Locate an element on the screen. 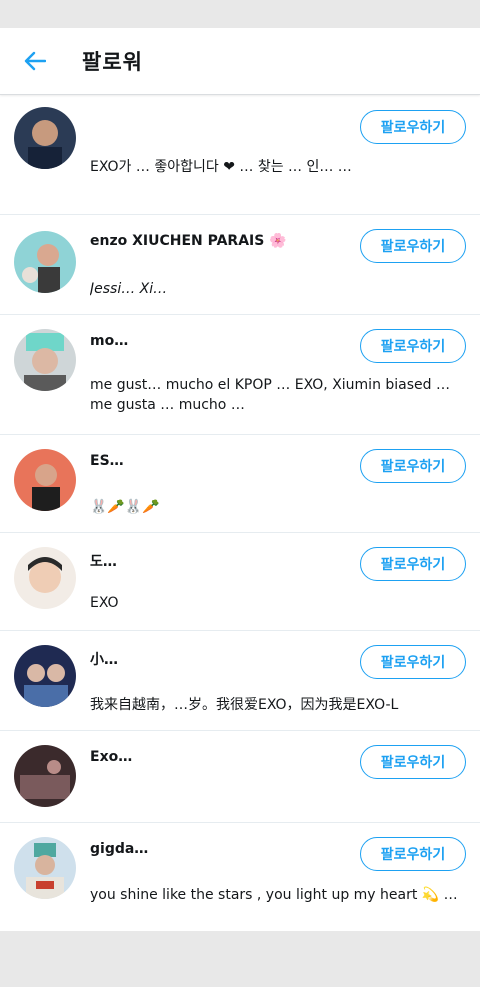  follower-bio is located at coordinates (276, 801).